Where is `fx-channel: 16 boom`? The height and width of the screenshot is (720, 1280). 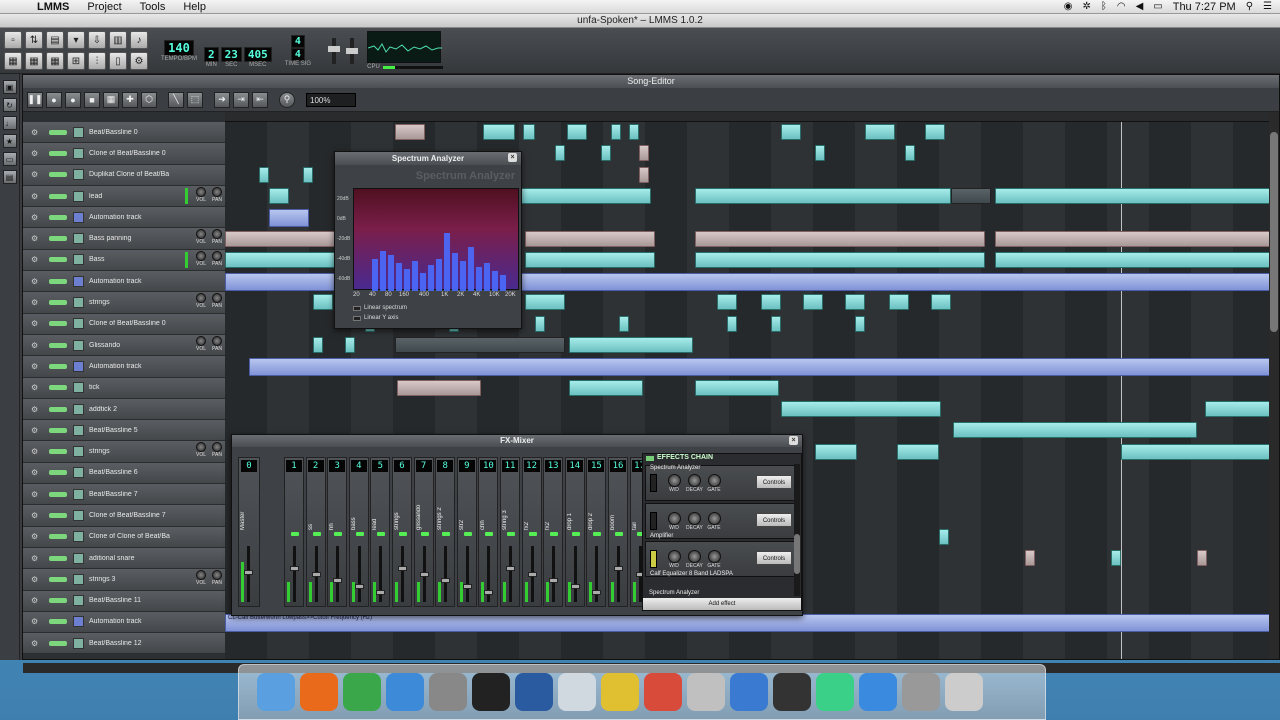
fx-channel: 16 boom is located at coordinates (618, 532).